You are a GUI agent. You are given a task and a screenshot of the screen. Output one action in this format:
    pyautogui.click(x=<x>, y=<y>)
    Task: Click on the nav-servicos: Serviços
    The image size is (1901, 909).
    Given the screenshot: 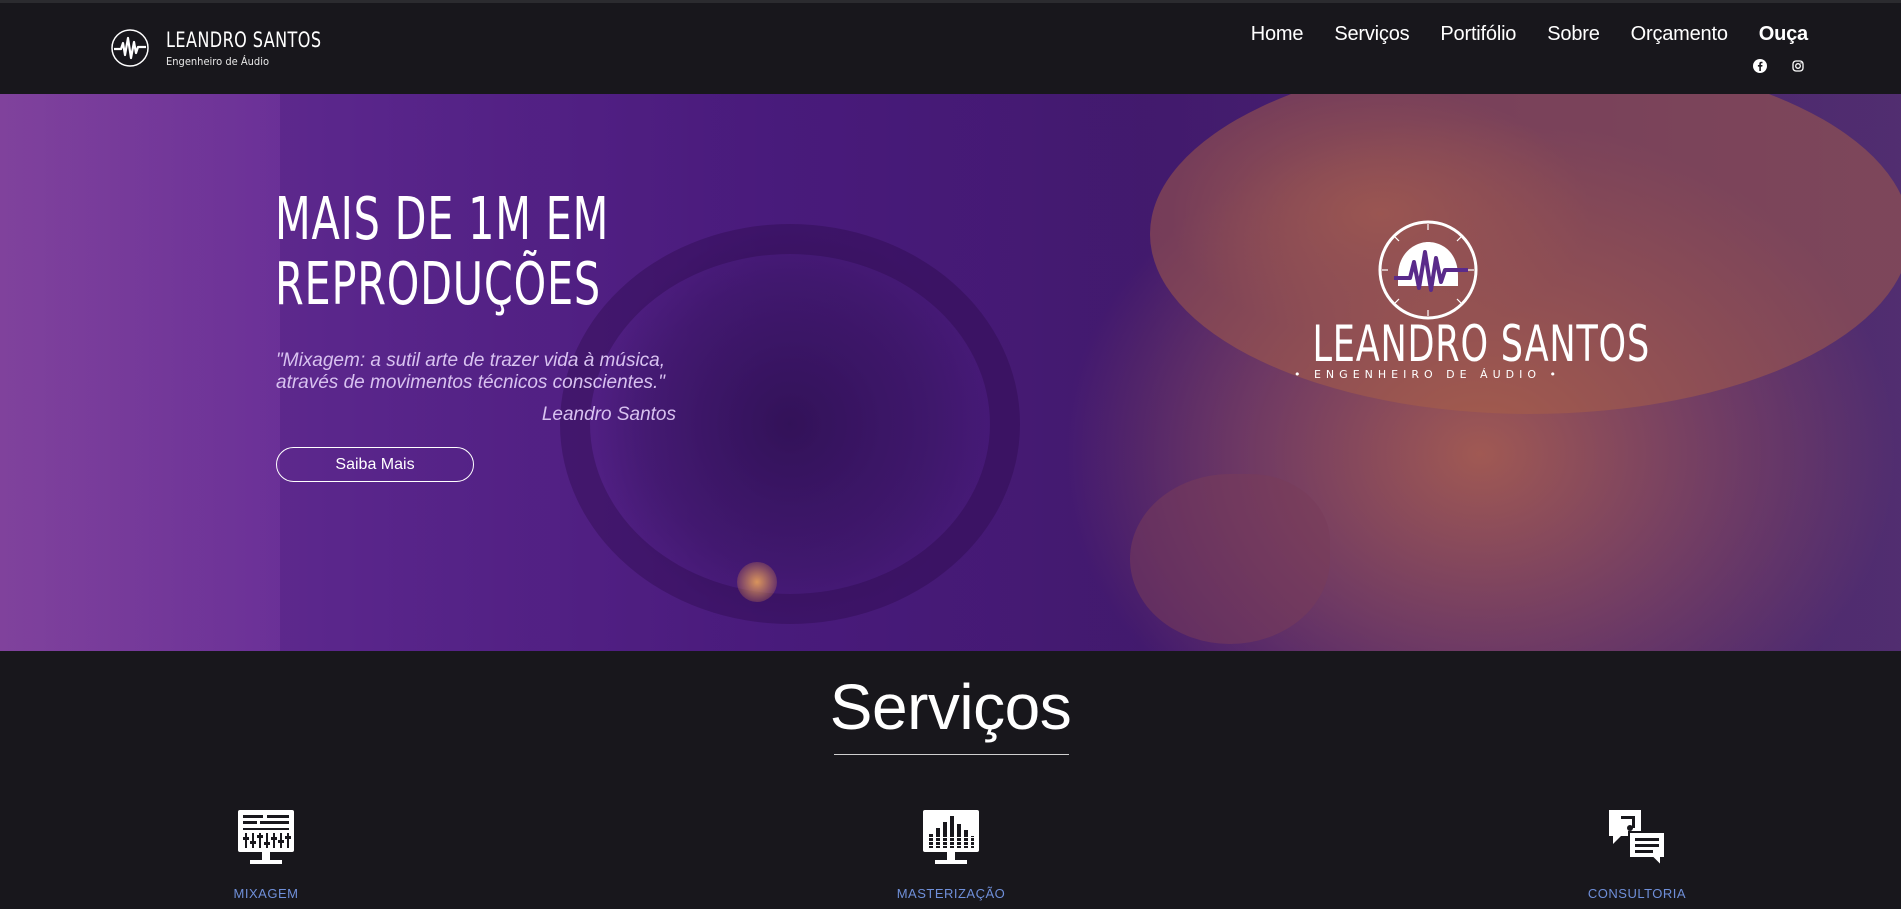 What is the action you would take?
    pyautogui.click(x=1371, y=34)
    